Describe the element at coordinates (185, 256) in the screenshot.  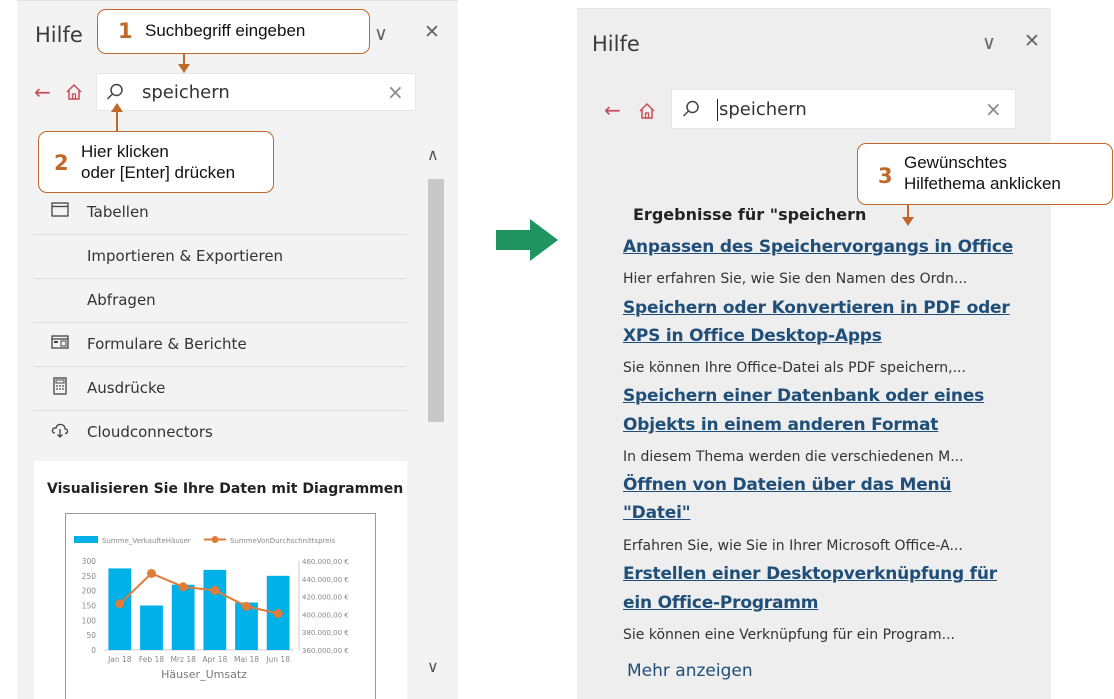
I see `category-label: Importieren & Exportieren` at that location.